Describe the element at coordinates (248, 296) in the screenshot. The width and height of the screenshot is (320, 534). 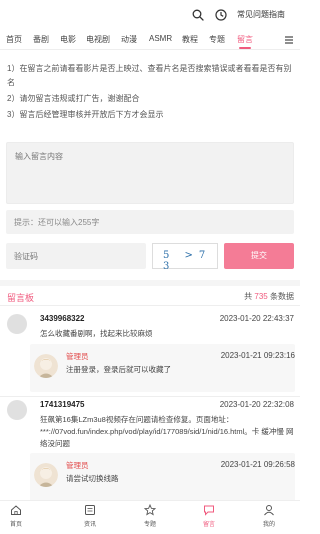
I see `count-prefix: 共` at that location.